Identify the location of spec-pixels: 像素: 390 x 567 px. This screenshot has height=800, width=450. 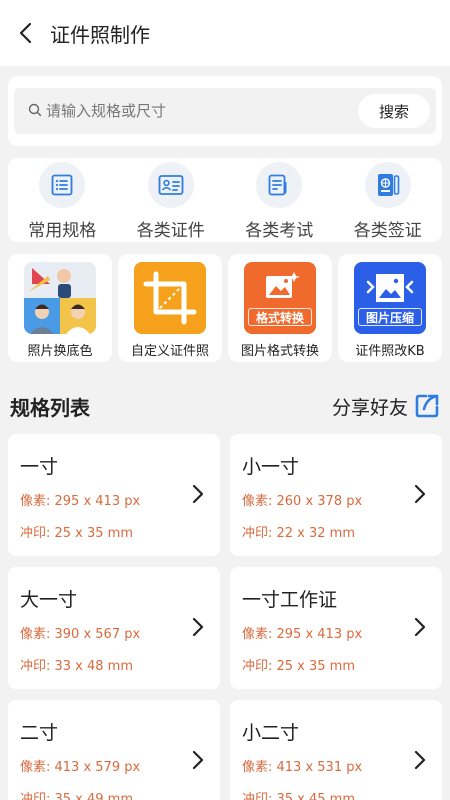
(80, 634).